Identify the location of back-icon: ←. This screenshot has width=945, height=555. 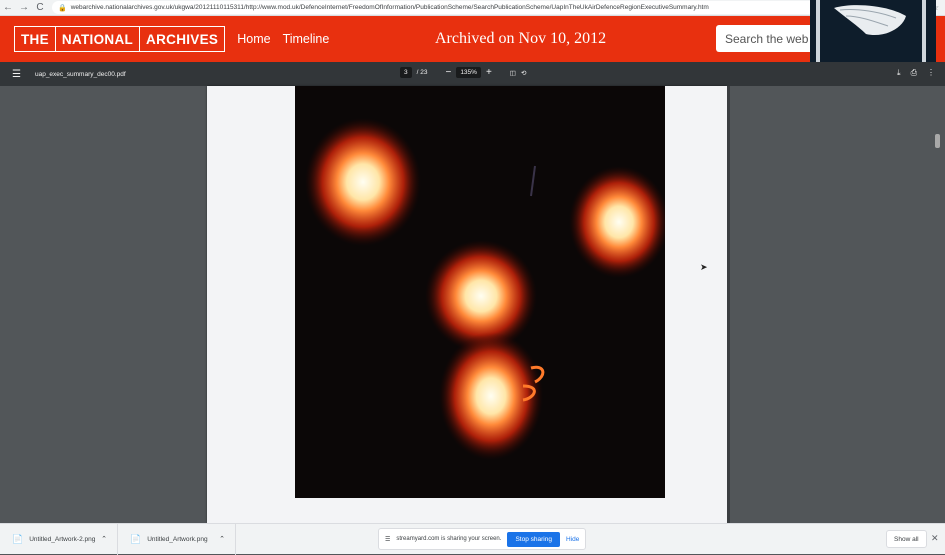
(8, 8).